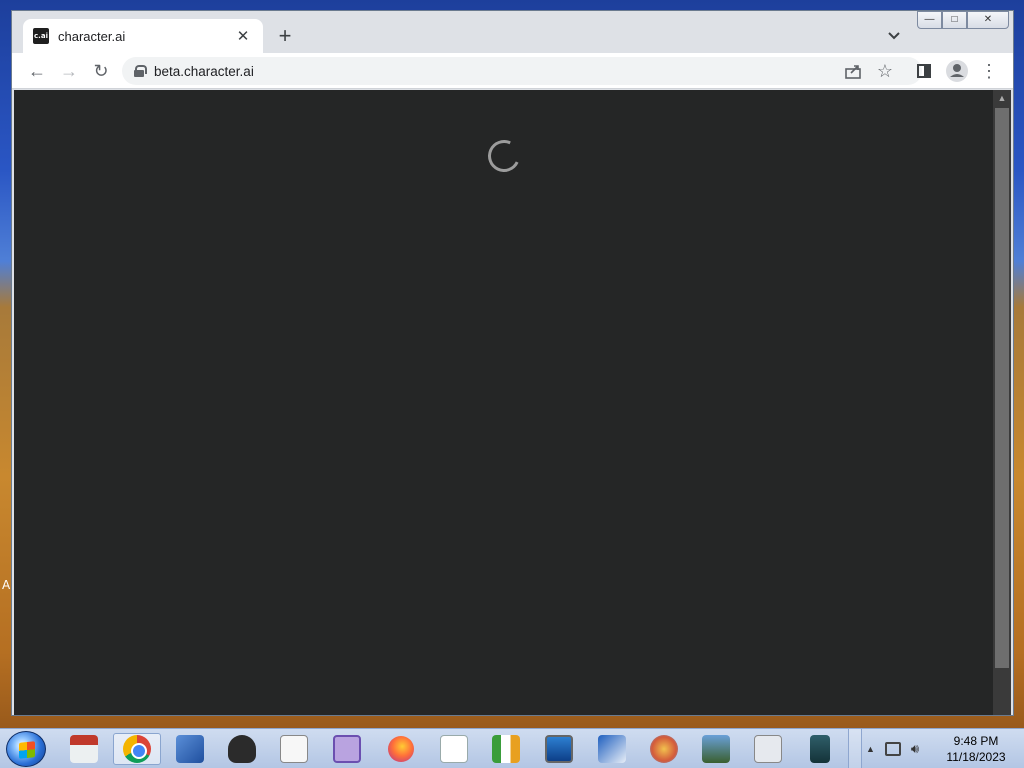 The image size is (1024, 768). Describe the element at coordinates (522, 71) in the screenshot. I see `address-bar: beta.character.ai` at that location.